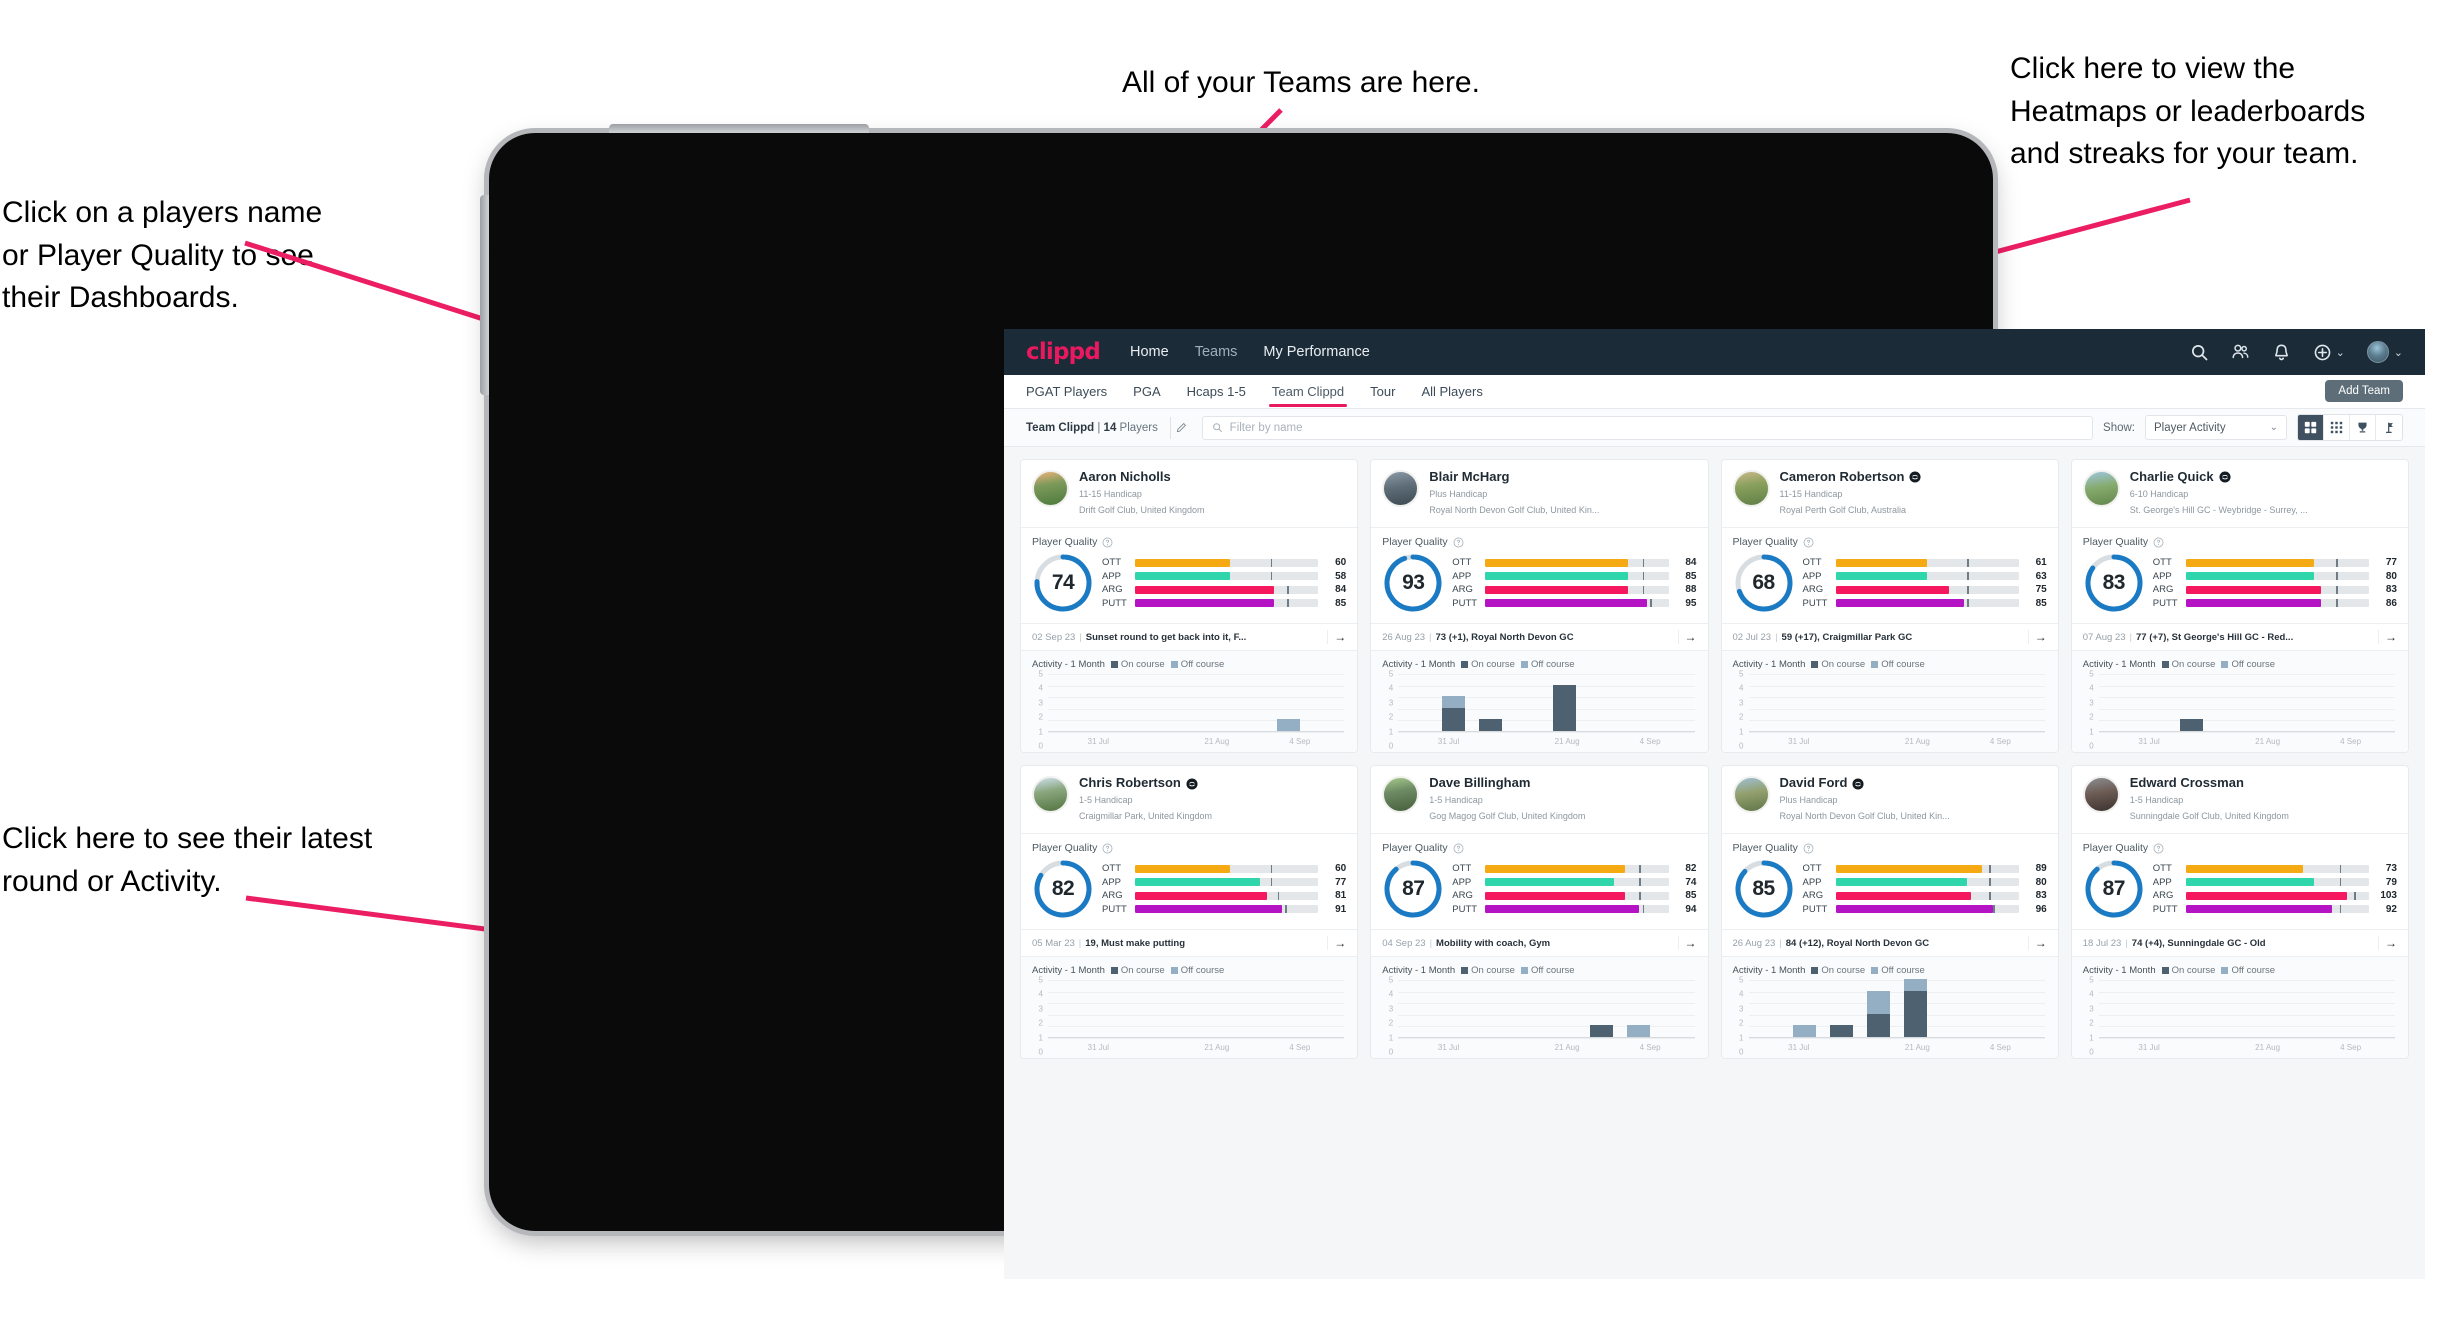 The image size is (2452, 1319). What do you see at coordinates (1146, 392) in the screenshot?
I see `tab-pga: PGA` at bounding box center [1146, 392].